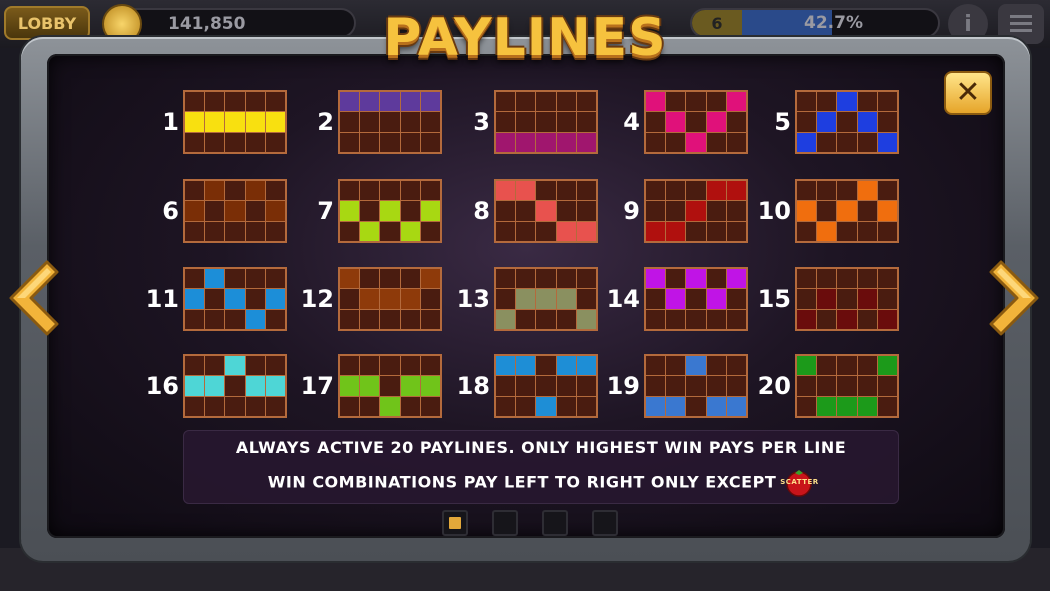 This screenshot has width=1050, height=591. What do you see at coordinates (162, 386) in the screenshot?
I see `payline-number: 16` at bounding box center [162, 386].